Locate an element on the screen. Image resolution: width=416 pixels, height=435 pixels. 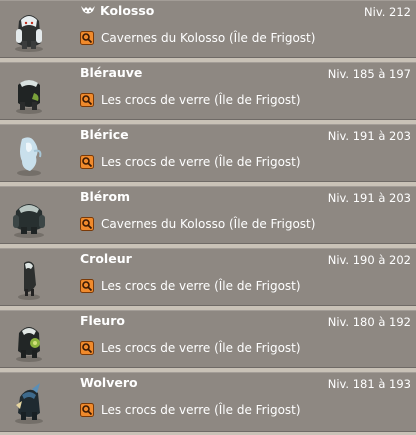
kolosso-portrait-icon is located at coordinates (29, 33).